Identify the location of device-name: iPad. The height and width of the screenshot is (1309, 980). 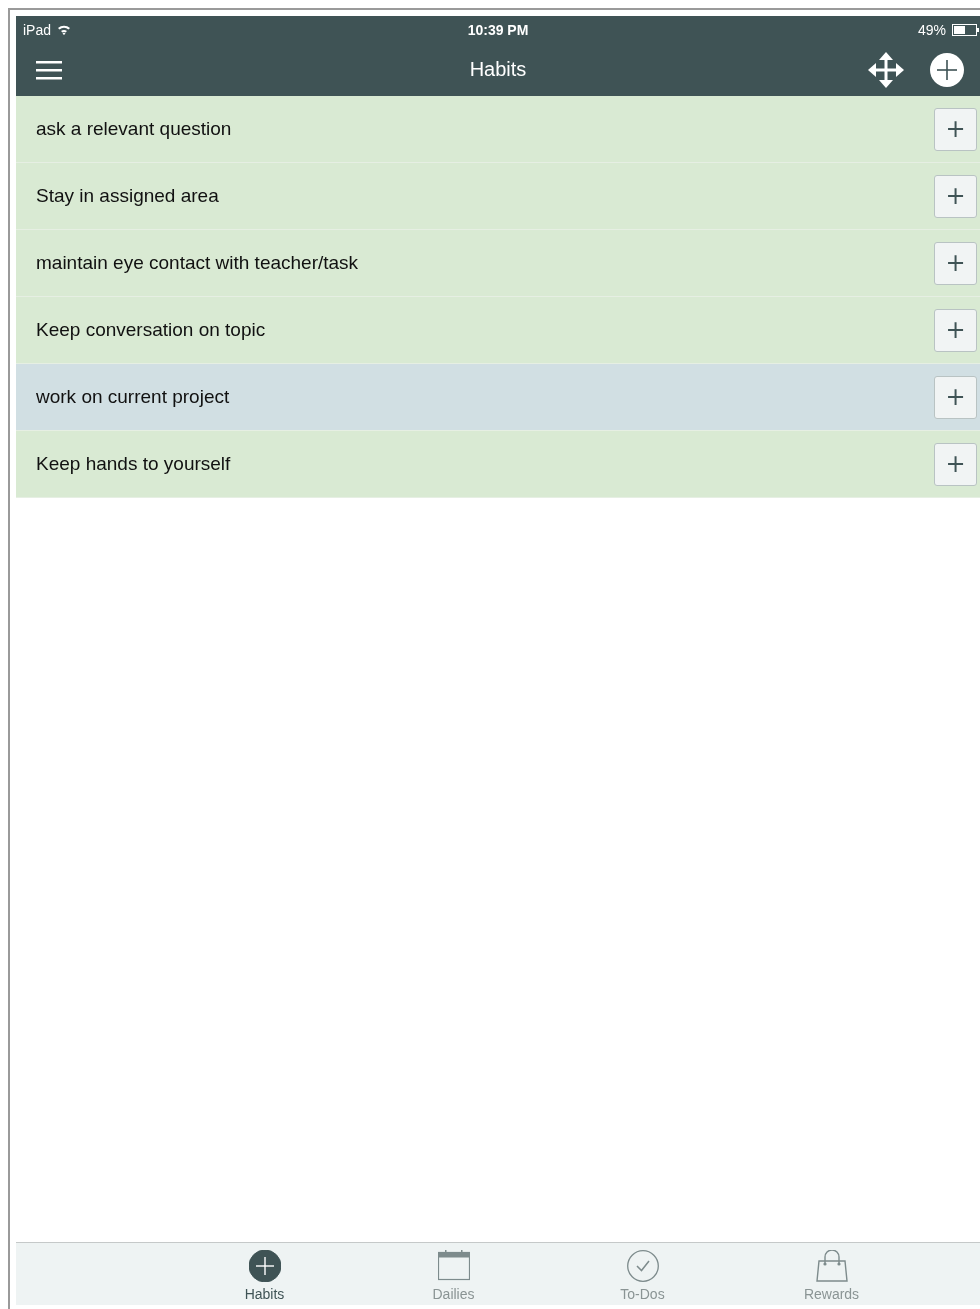
(37, 29).